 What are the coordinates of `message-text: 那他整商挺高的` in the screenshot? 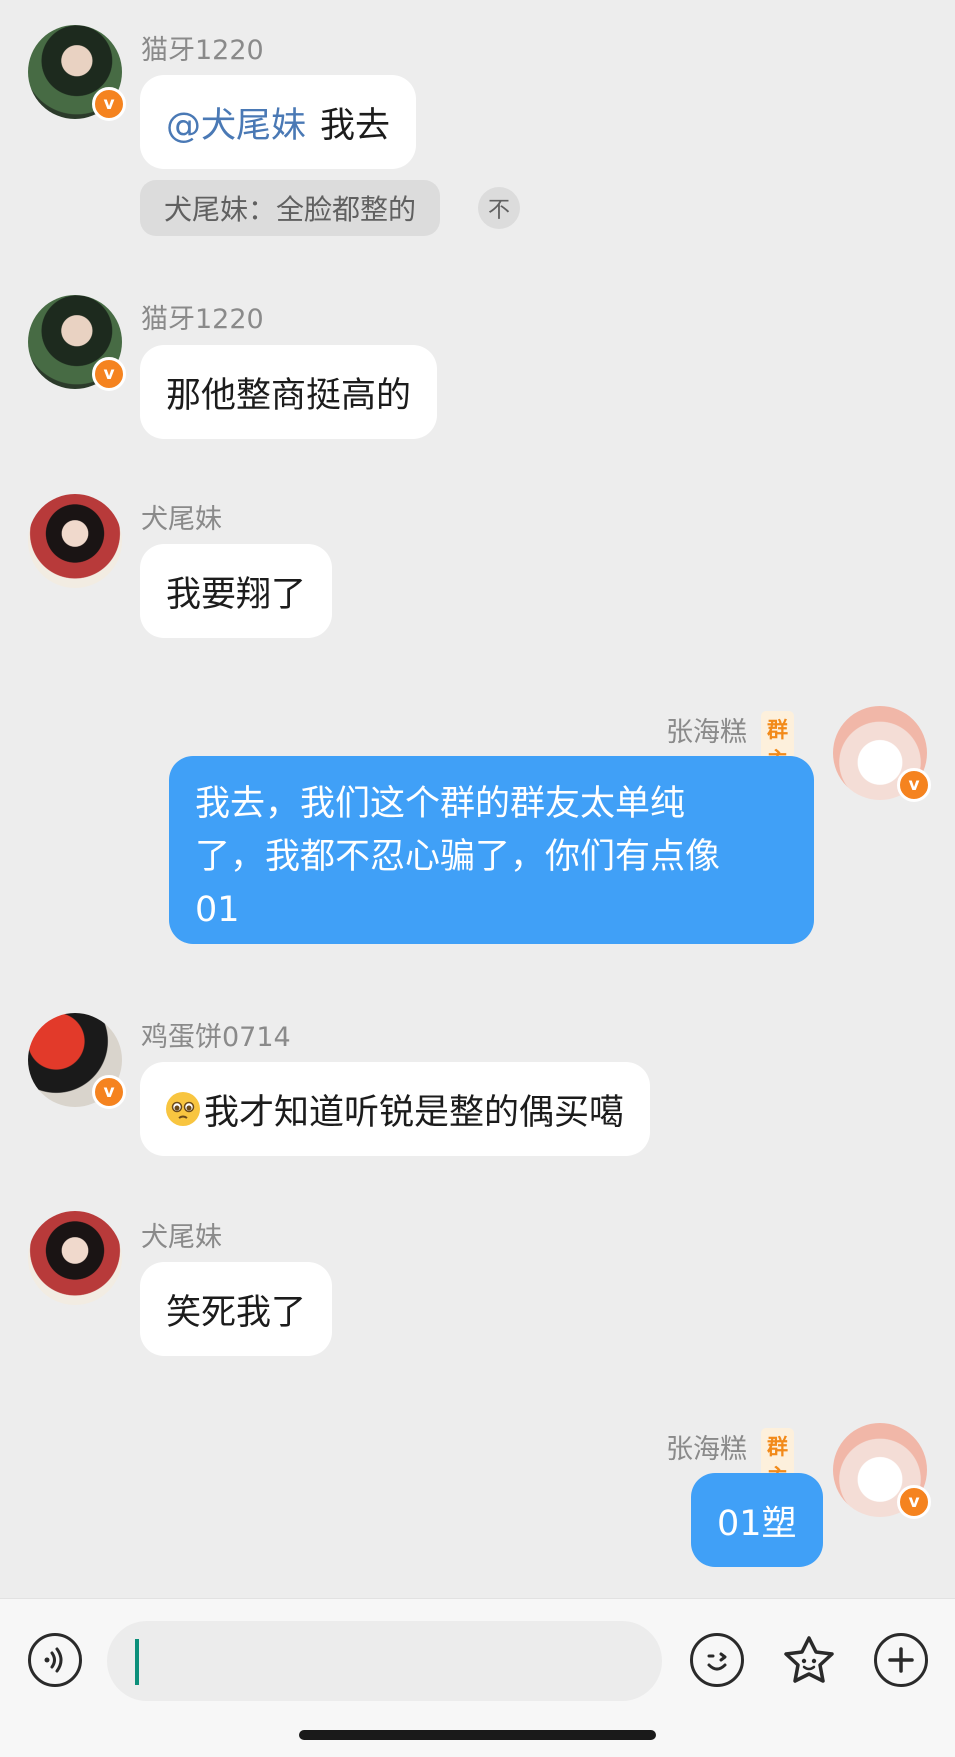 It's located at (289, 395).